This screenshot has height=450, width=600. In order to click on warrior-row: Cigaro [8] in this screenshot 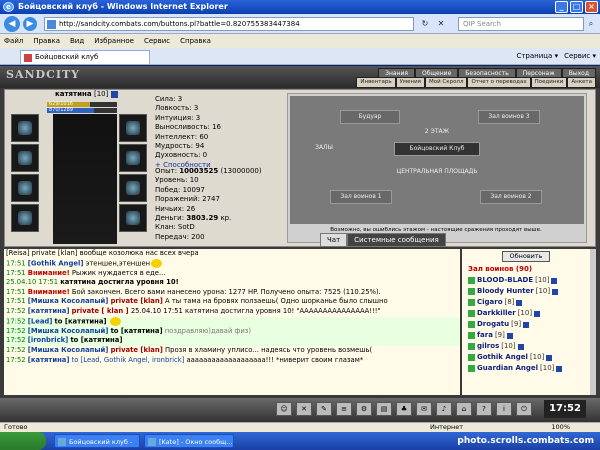, I will do `click(532, 302)`.